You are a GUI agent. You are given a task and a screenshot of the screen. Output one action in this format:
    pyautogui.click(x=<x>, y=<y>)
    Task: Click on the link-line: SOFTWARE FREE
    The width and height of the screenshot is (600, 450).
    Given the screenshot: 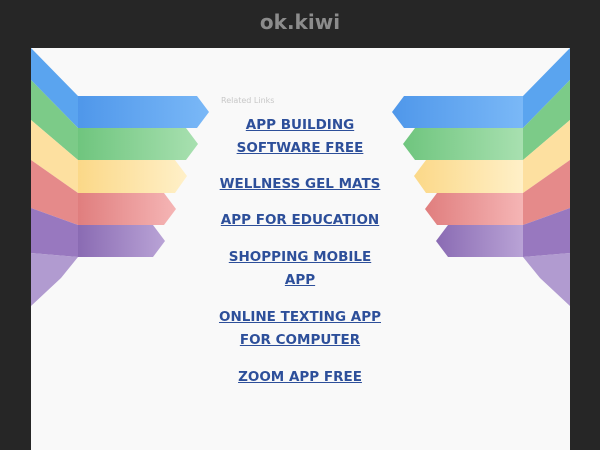 What is the action you would take?
    pyautogui.click(x=300, y=148)
    